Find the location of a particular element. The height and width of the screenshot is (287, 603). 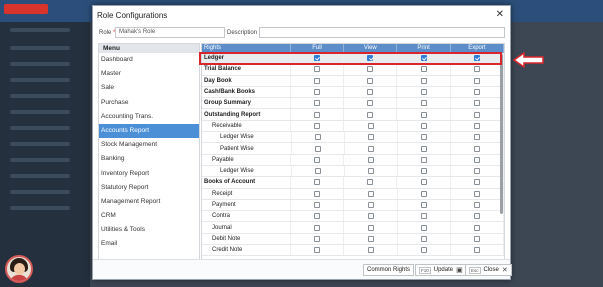

rights-row: Ledger Wise is located at coordinates (353, 138).